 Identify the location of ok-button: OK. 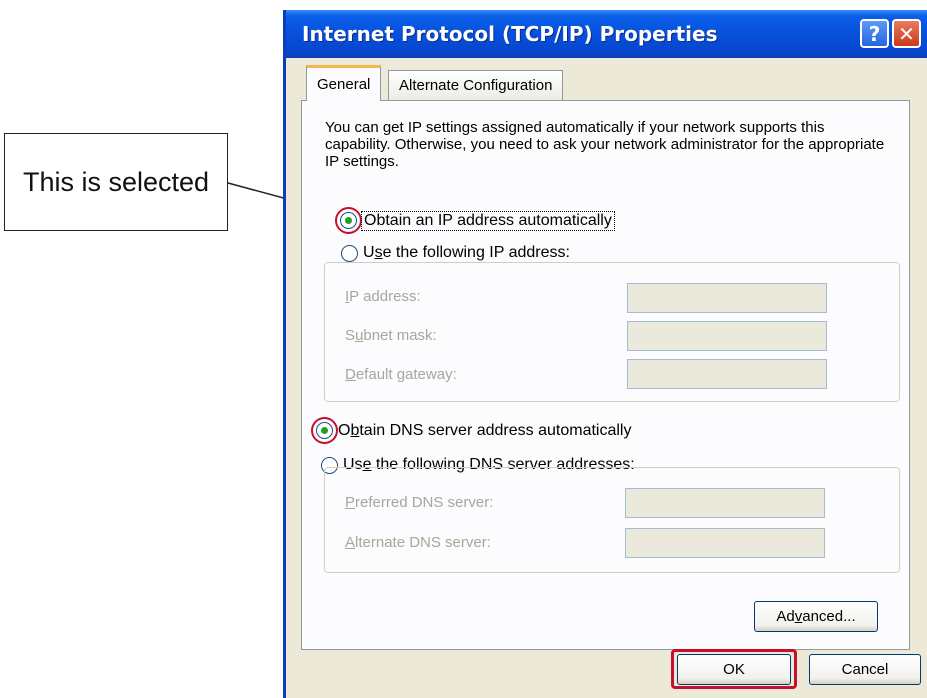
(734, 669).